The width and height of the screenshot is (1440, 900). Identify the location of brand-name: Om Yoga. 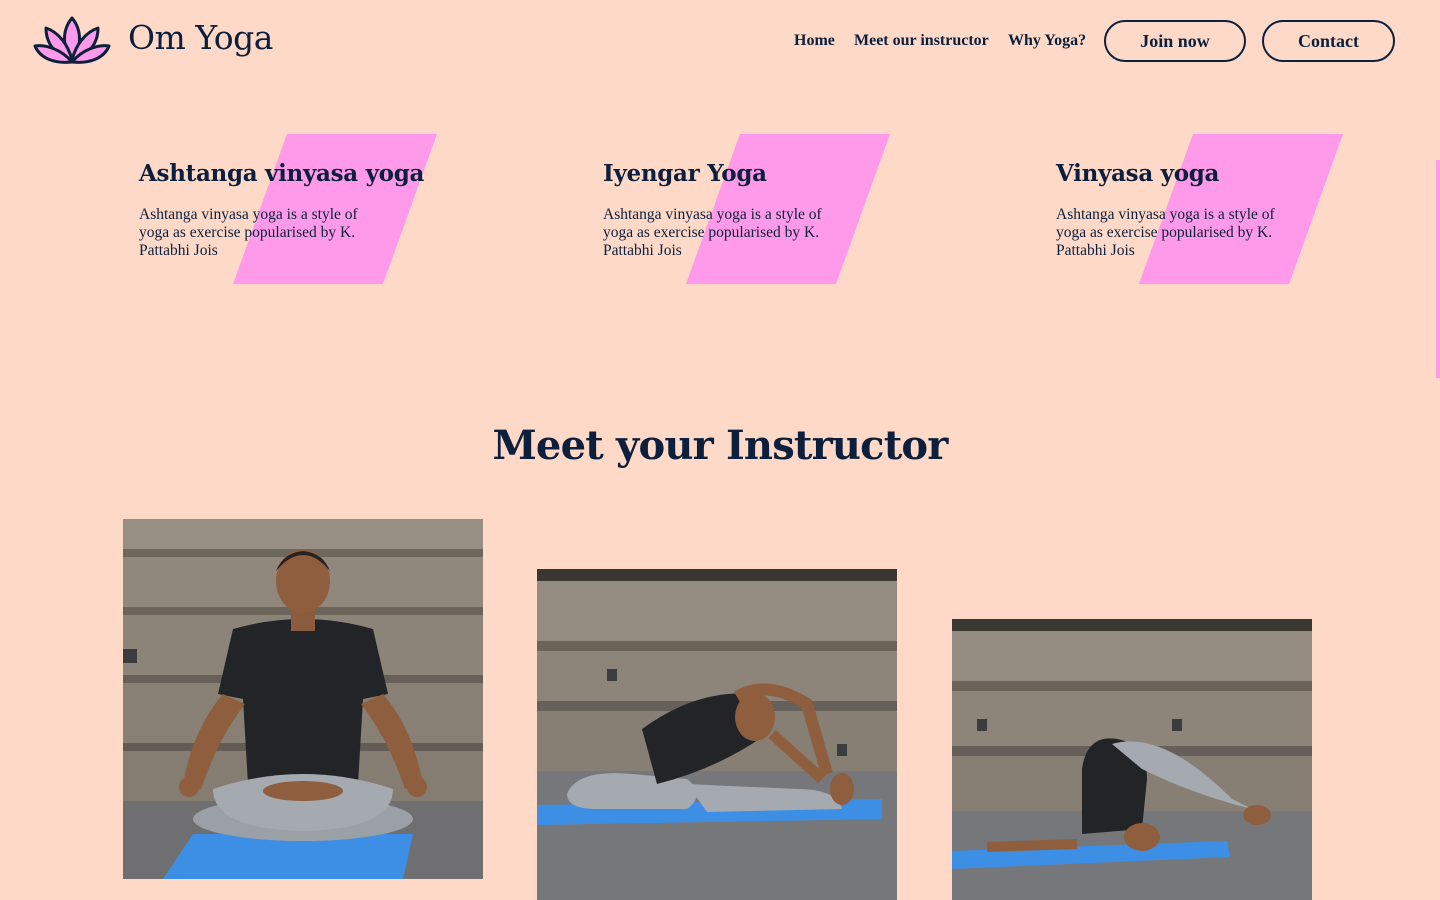
(200, 37).